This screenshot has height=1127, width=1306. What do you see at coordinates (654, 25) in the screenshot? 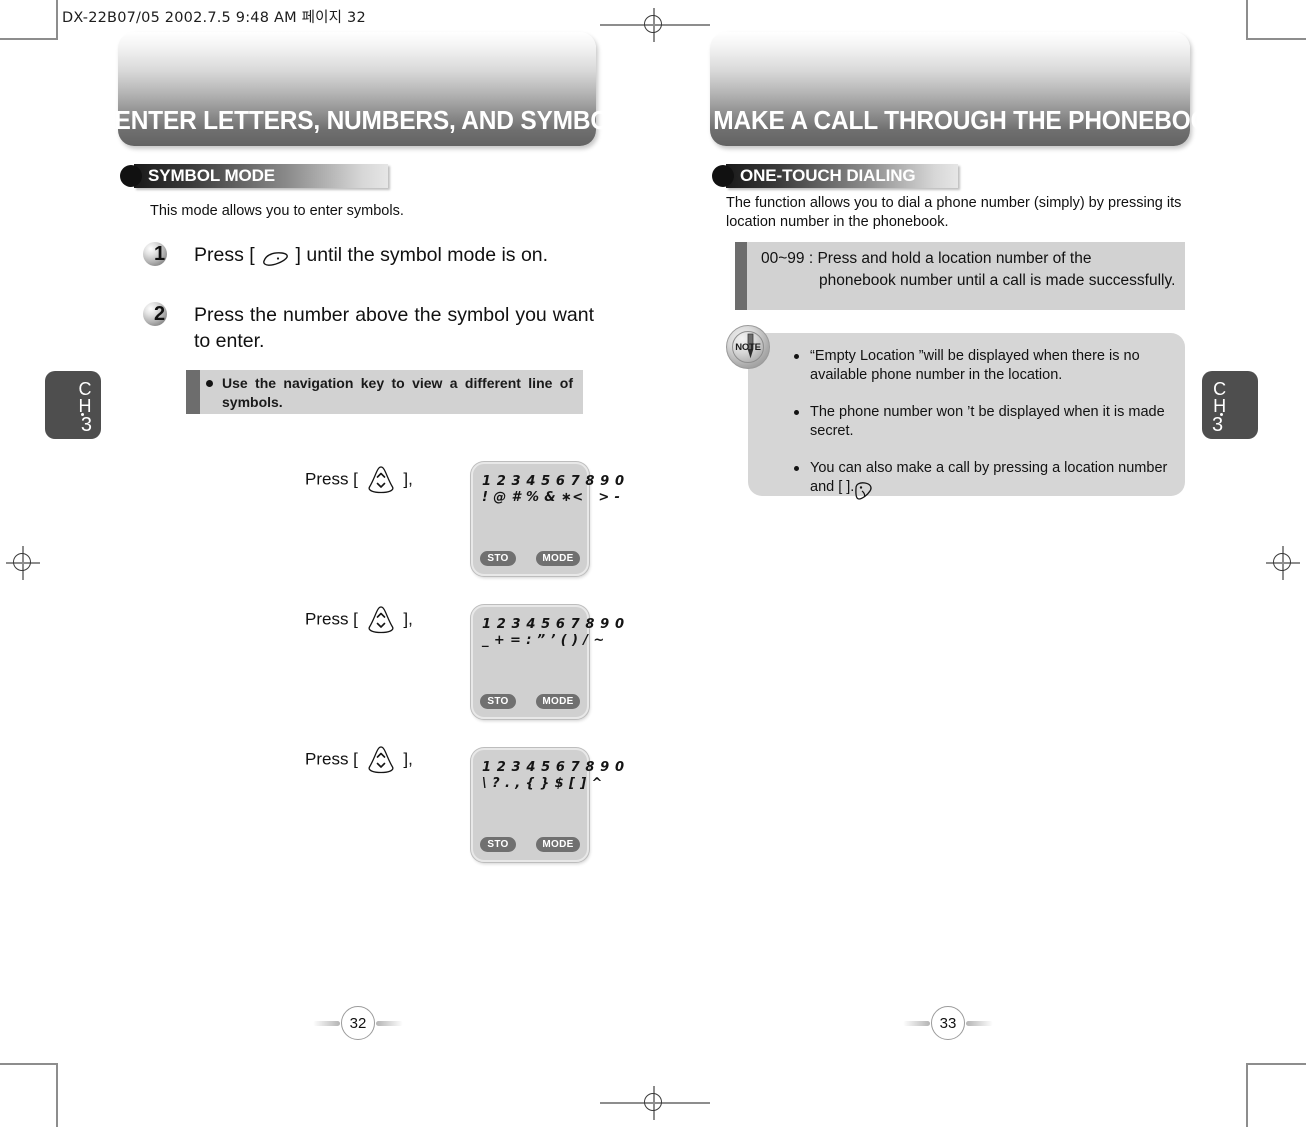
I see `registration-mark-top` at bounding box center [654, 25].